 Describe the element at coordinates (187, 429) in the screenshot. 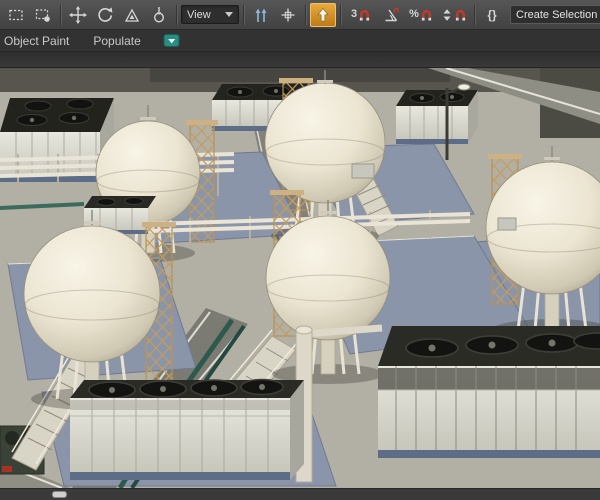

I see `cooling-tower-bank-bottom-center` at that location.